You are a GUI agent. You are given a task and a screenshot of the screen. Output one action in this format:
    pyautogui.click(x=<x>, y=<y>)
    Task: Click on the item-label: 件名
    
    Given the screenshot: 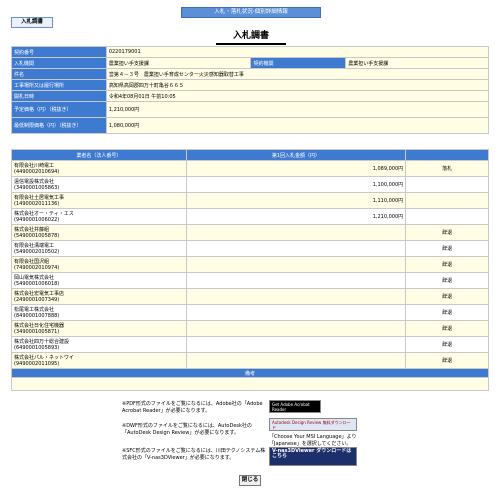 What is the action you would take?
    pyautogui.click(x=59, y=74)
    